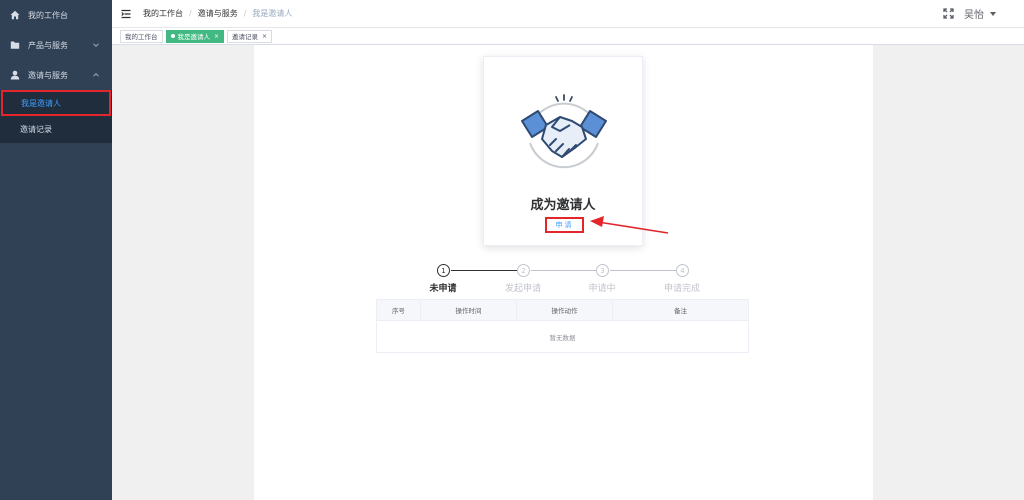  What do you see at coordinates (681, 289) in the screenshot?
I see `step-4-label: 申请完成` at bounding box center [681, 289].